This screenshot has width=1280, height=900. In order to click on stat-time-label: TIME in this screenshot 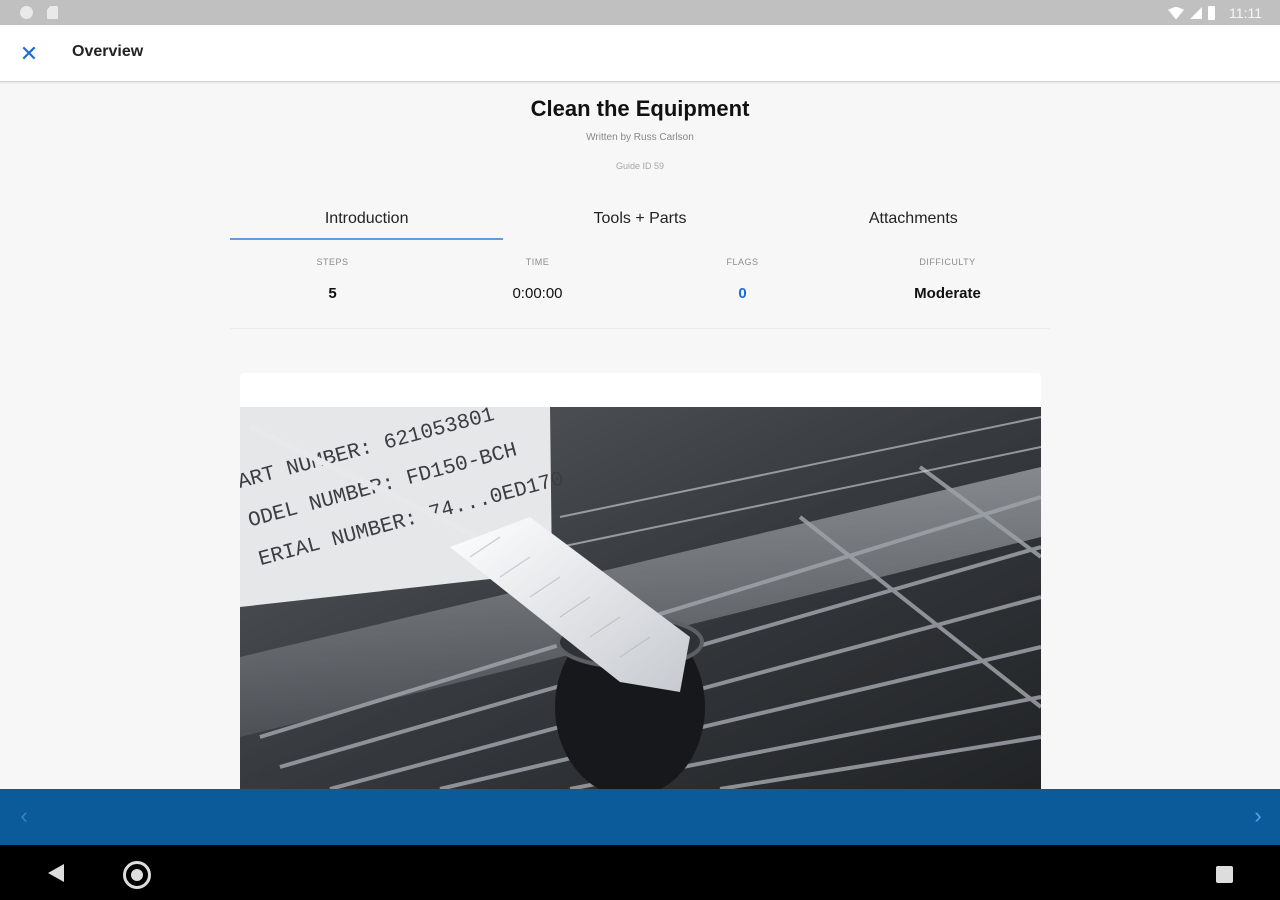, I will do `click(537, 262)`.